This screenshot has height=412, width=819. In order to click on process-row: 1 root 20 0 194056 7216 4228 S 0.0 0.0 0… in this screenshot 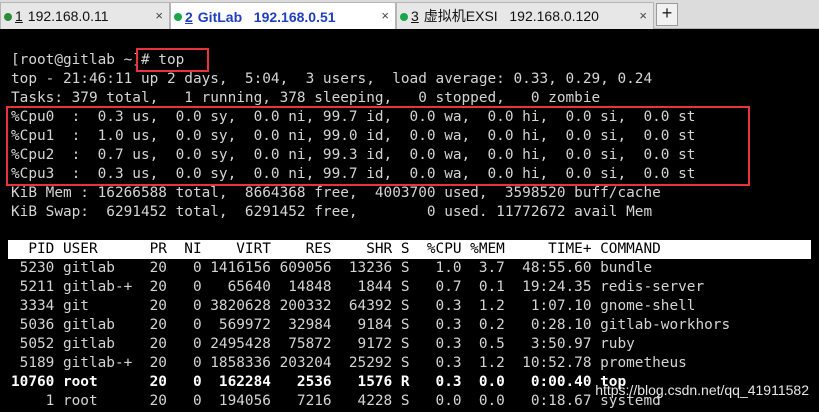, I will do `click(336, 401)`.